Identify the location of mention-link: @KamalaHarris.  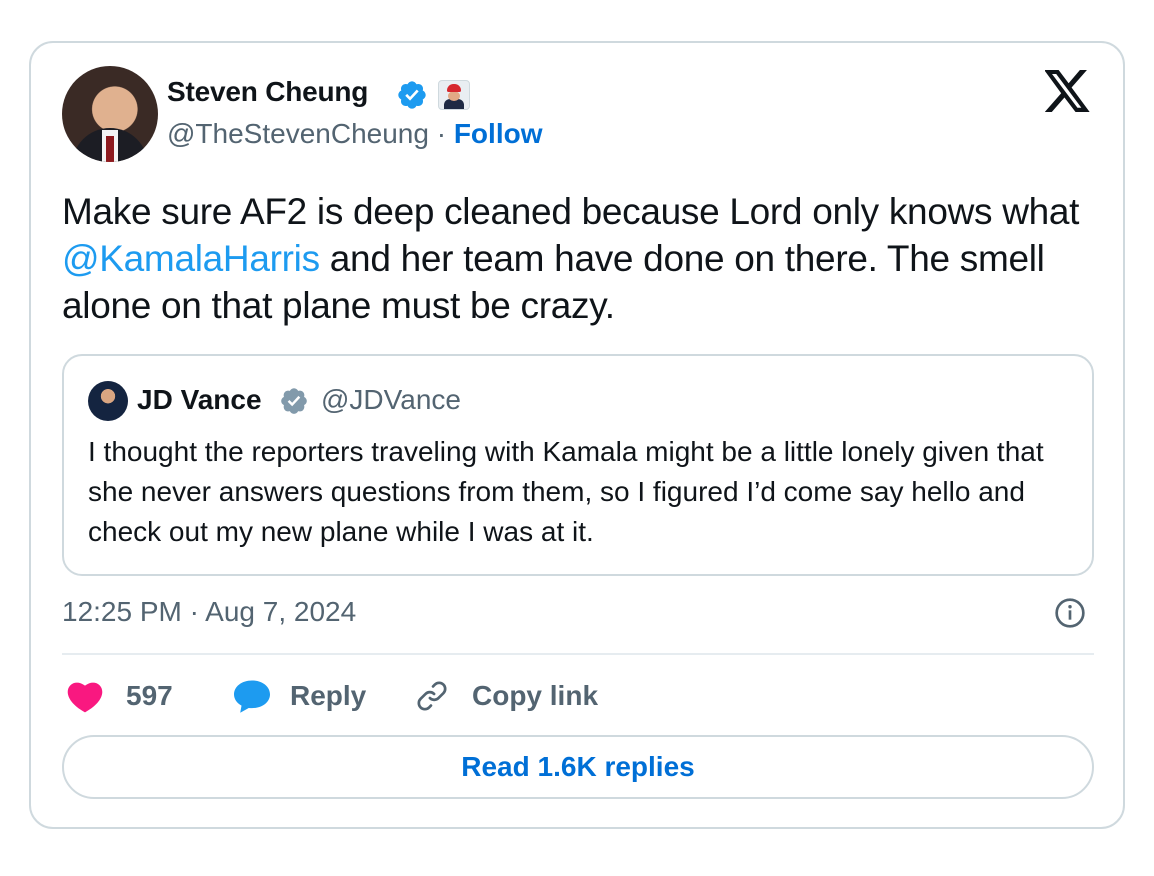
(191, 258).